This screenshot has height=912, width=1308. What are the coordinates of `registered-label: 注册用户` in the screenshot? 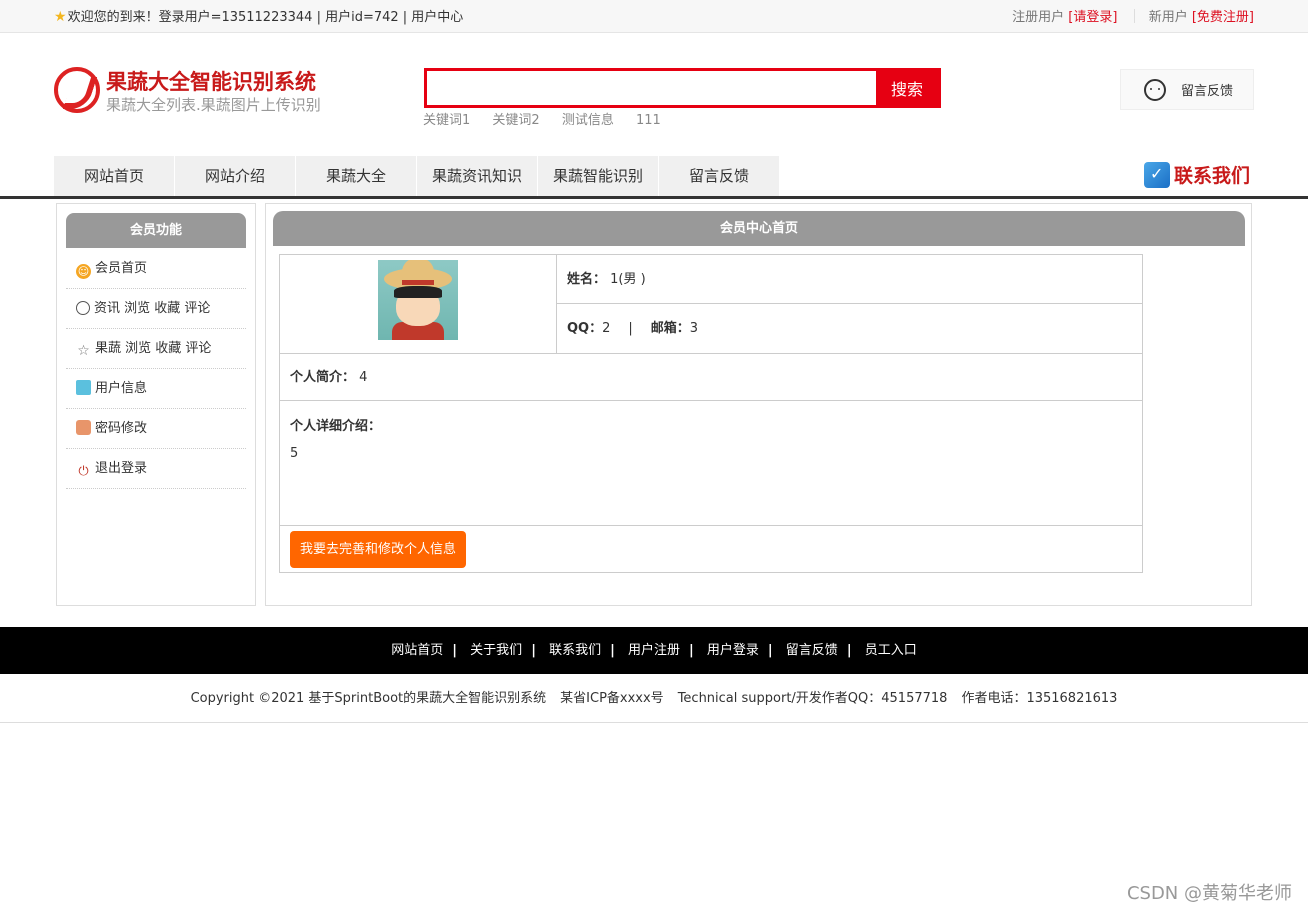 It's located at (1038, 17).